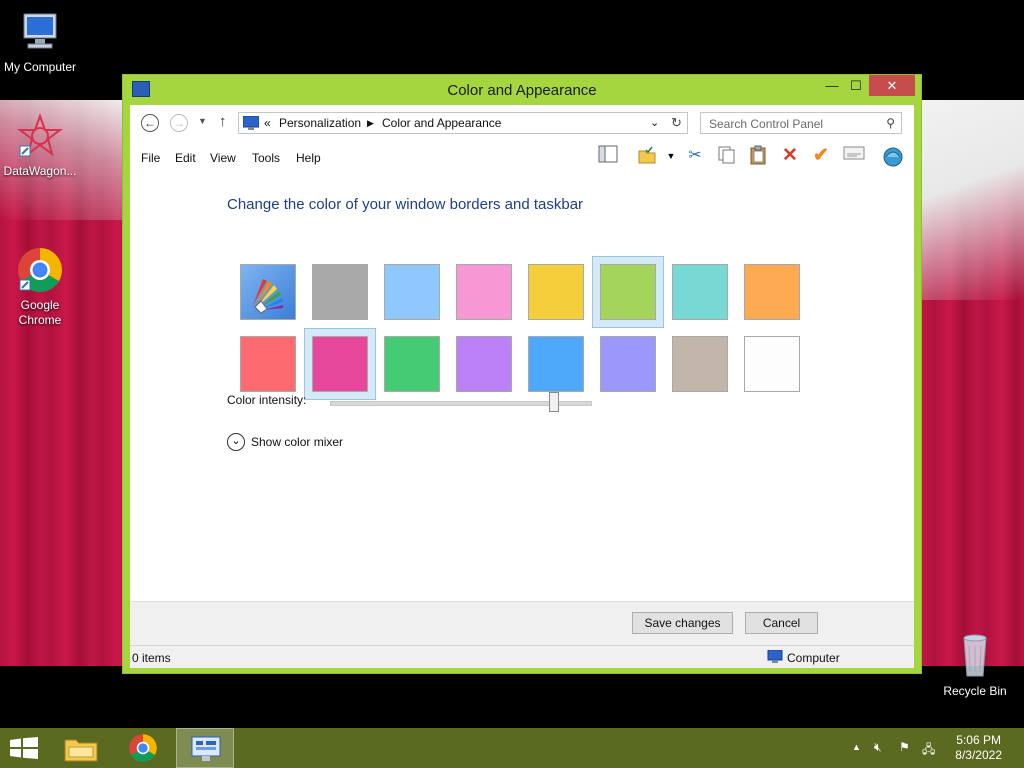  What do you see at coordinates (975, 691) in the screenshot?
I see `desktop-icon-label: Recycle Bin` at bounding box center [975, 691].